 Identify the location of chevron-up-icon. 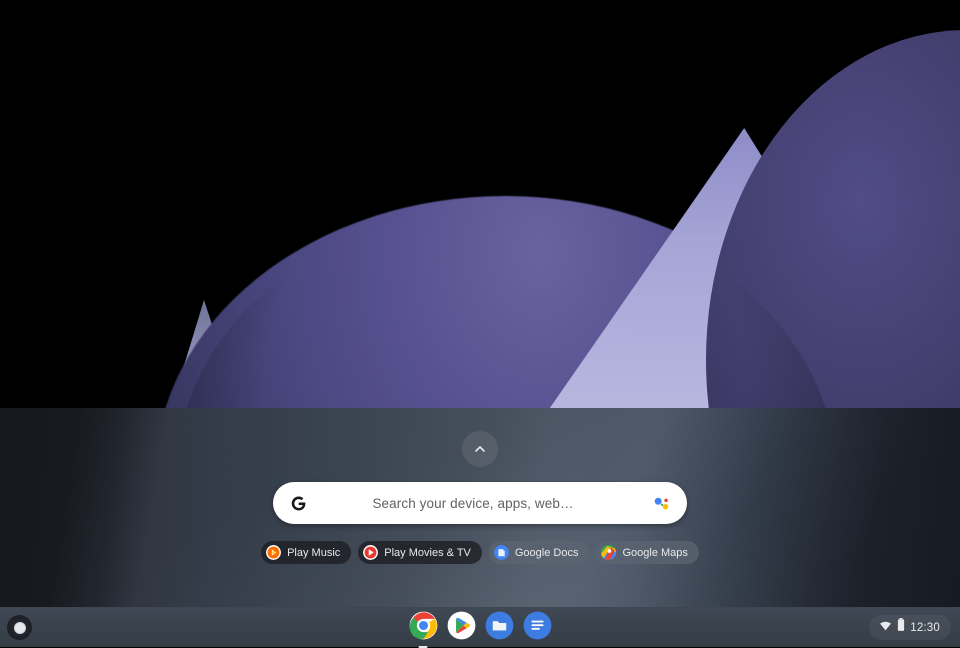
(480, 449).